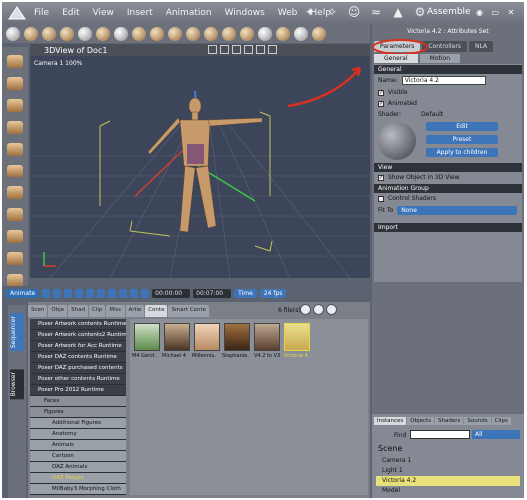 Image resolution: width=527 pixels, height=500 pixels. I want to click on display-mode-icon, so click(121, 33).